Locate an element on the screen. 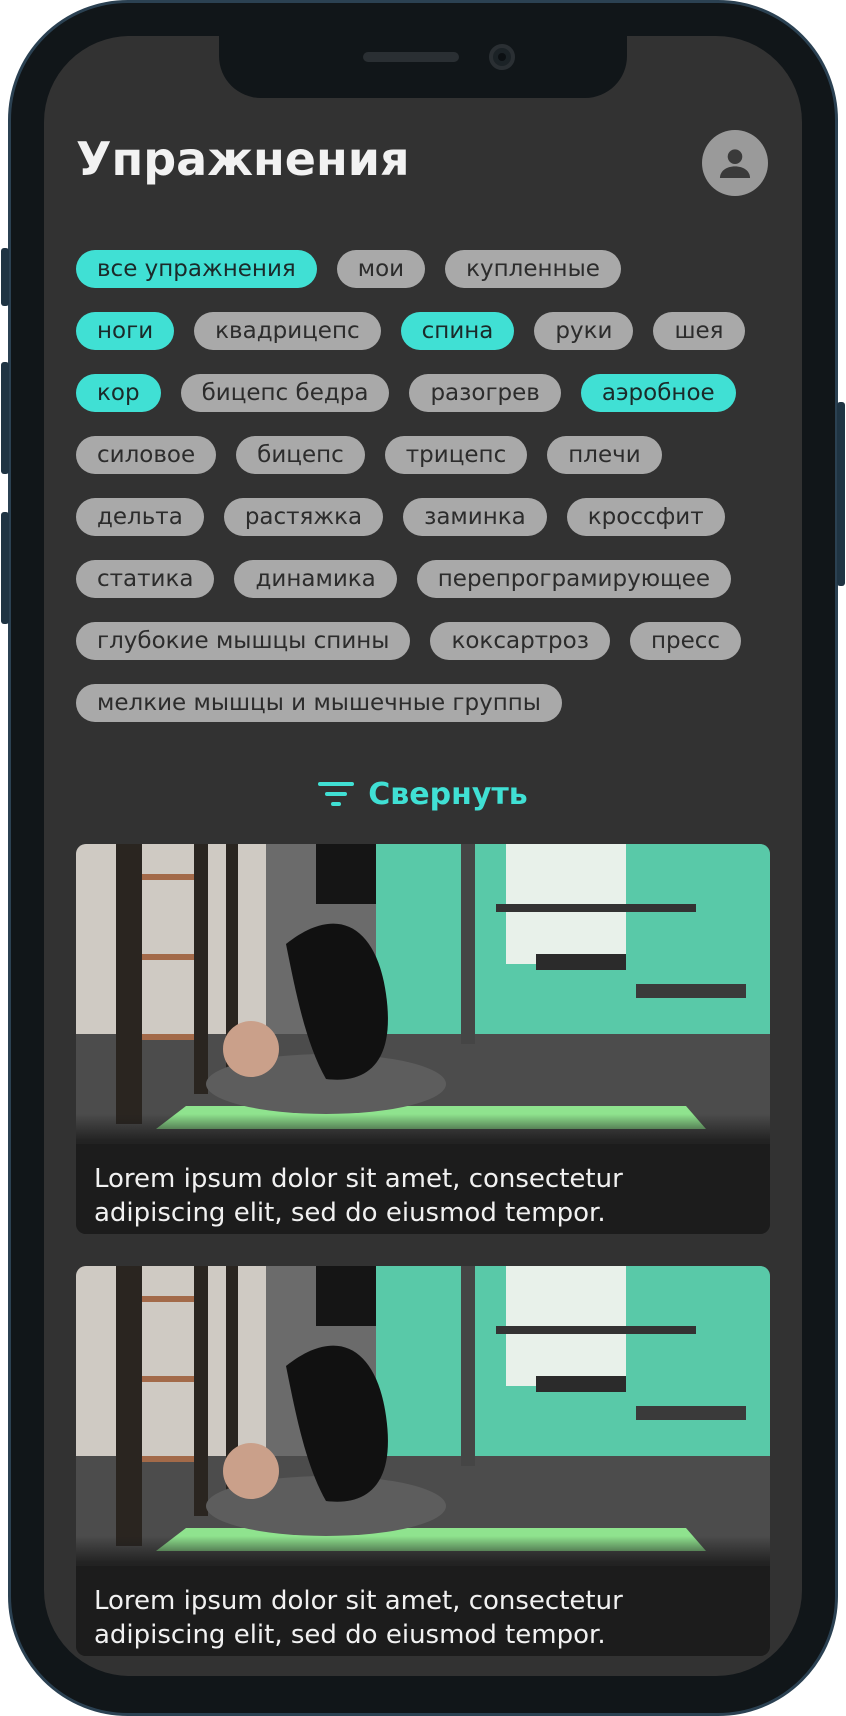 The image size is (846, 1716). filter-chip: купленные is located at coordinates (533, 269).